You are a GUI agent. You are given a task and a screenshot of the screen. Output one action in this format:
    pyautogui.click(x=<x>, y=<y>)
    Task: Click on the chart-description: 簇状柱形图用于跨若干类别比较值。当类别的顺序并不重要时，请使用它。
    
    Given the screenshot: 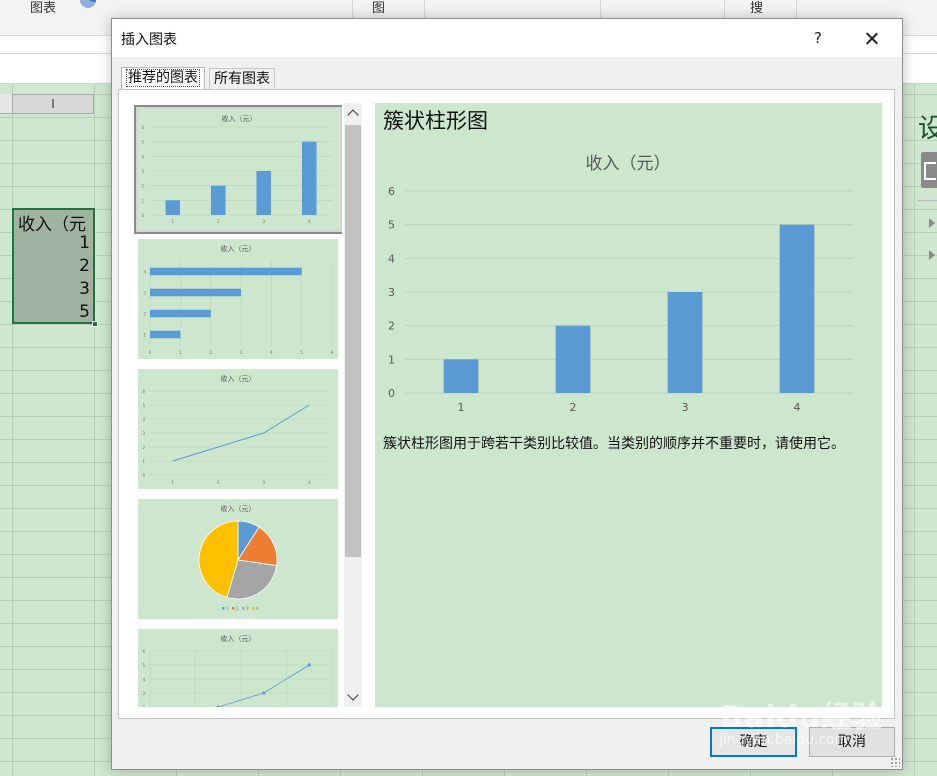 What is the action you would take?
    pyautogui.click(x=614, y=444)
    